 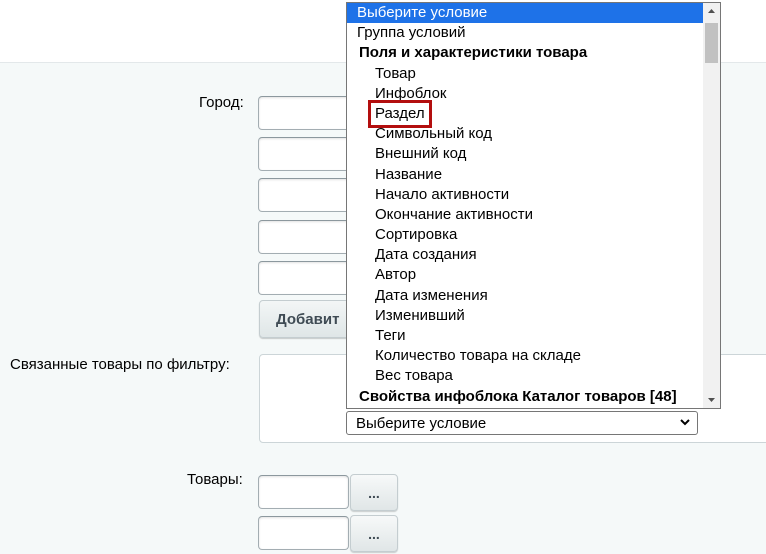 I want to click on dropdown-option: Дата изменения, so click(x=525, y=296).